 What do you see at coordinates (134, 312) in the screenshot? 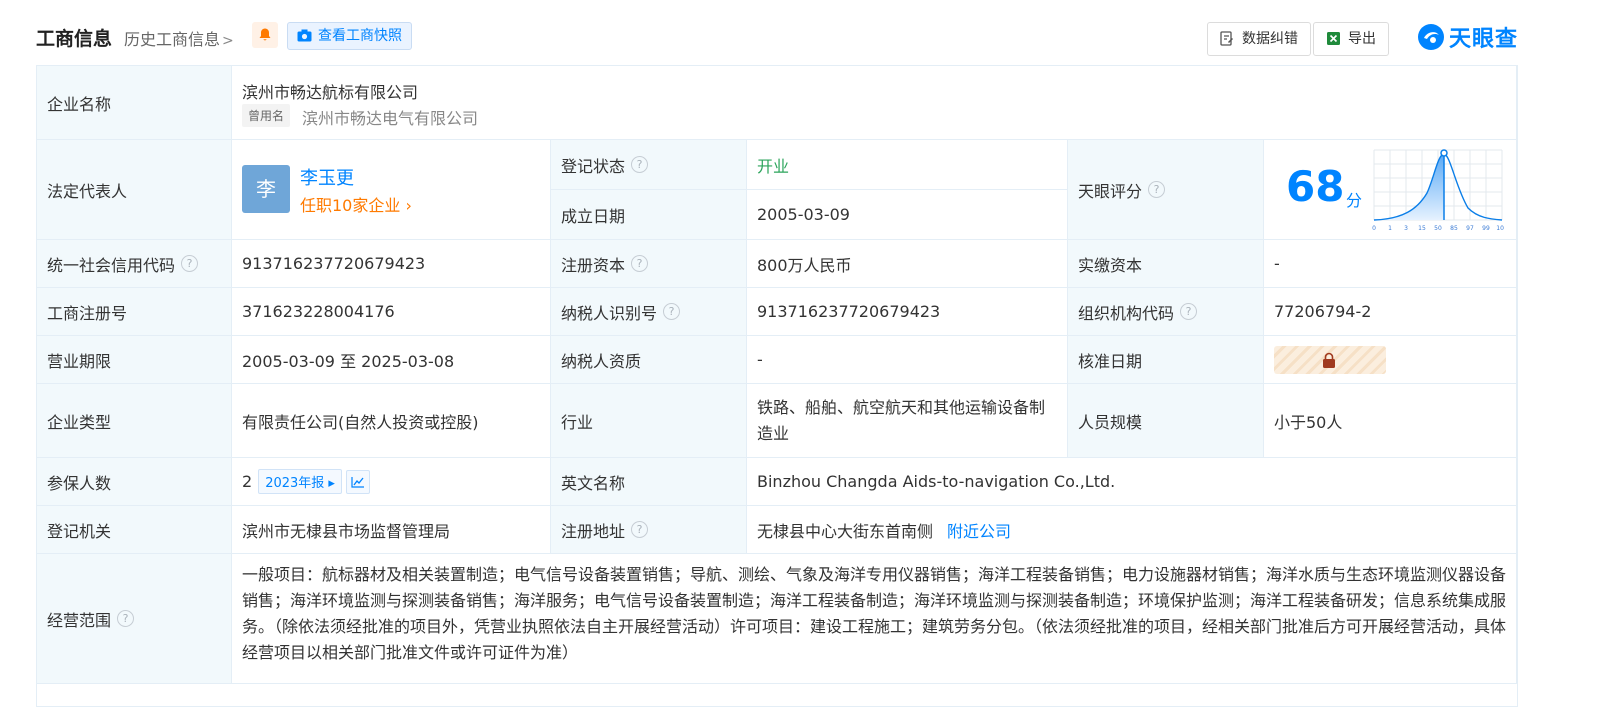
I see `reg-no-label: 工商注册号` at bounding box center [134, 312].